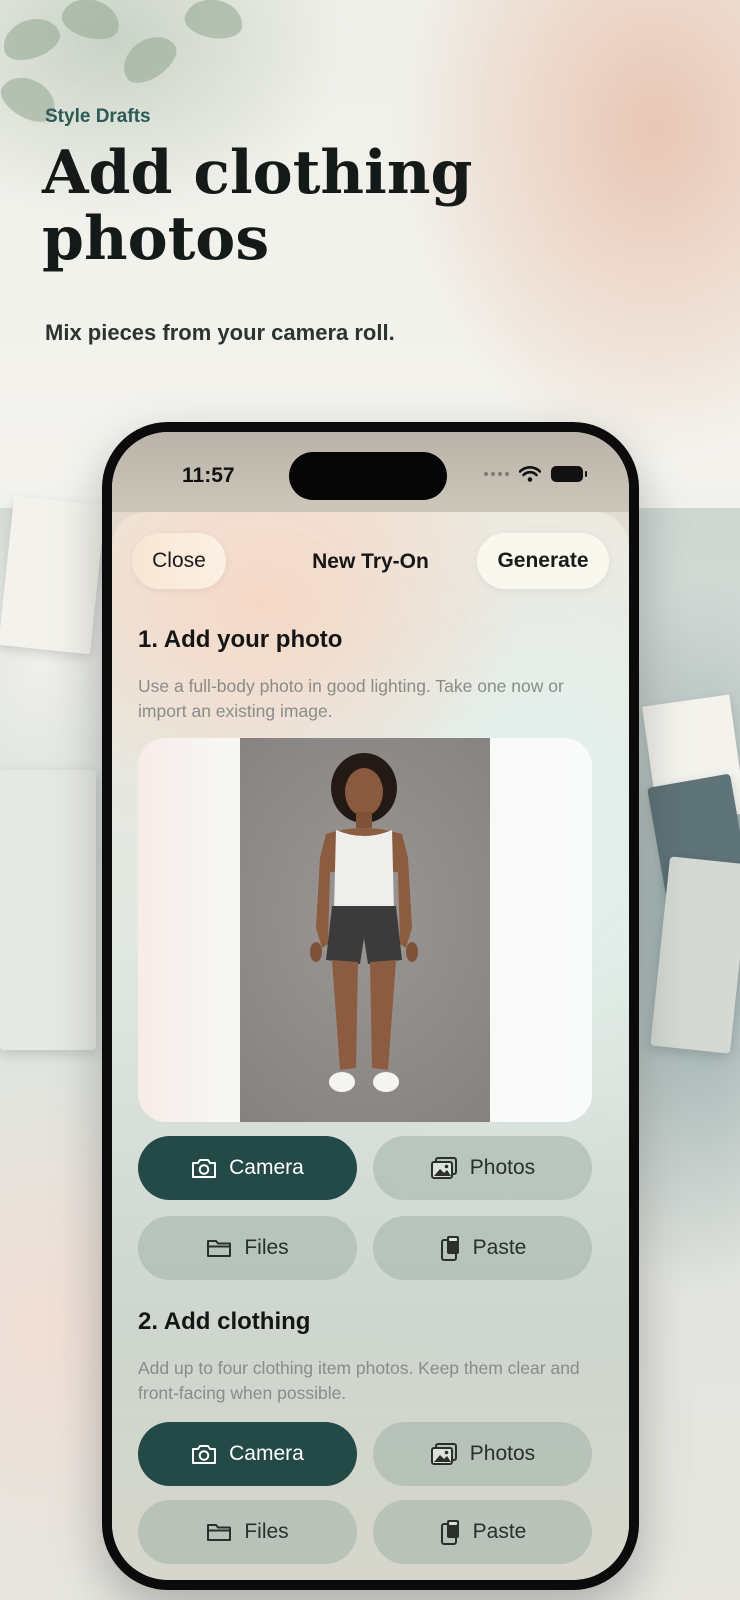 The height and width of the screenshot is (1600, 740). What do you see at coordinates (257, 206) in the screenshot?
I see `page-title: Add clothing photos` at bounding box center [257, 206].